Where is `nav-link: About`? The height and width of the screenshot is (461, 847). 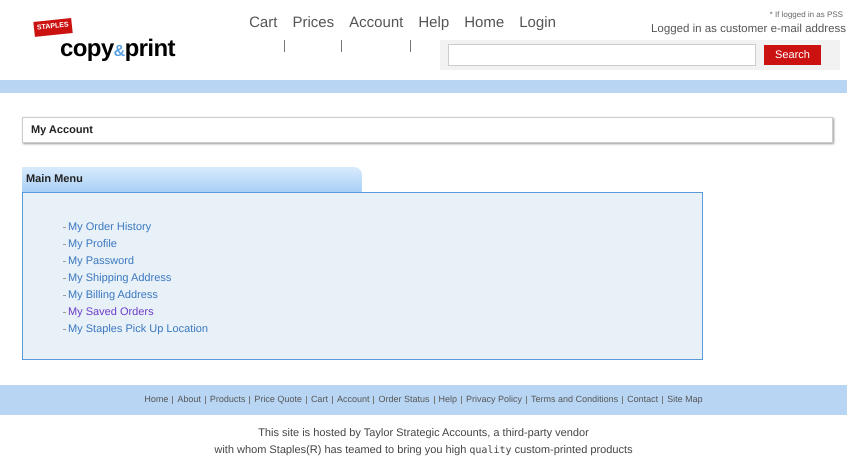 nav-link: About is located at coordinates (189, 400).